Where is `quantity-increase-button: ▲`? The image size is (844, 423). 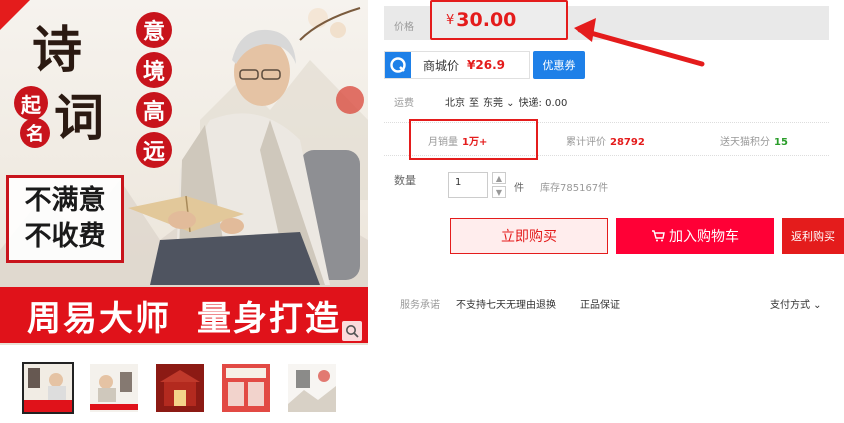 quantity-increase-button: ▲ is located at coordinates (499, 178).